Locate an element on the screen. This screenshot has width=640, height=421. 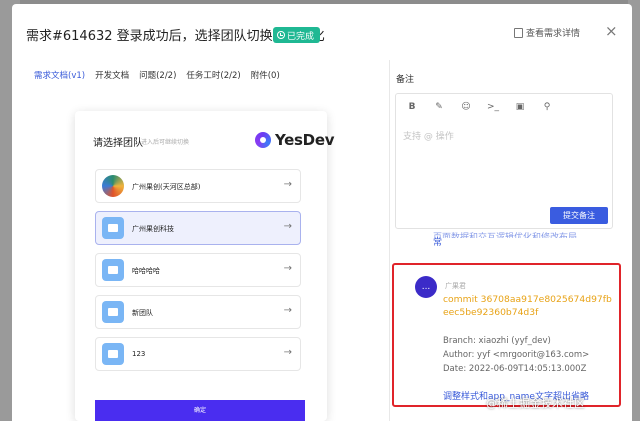
tab-issues: 问题(2/2) is located at coordinates (157, 75).